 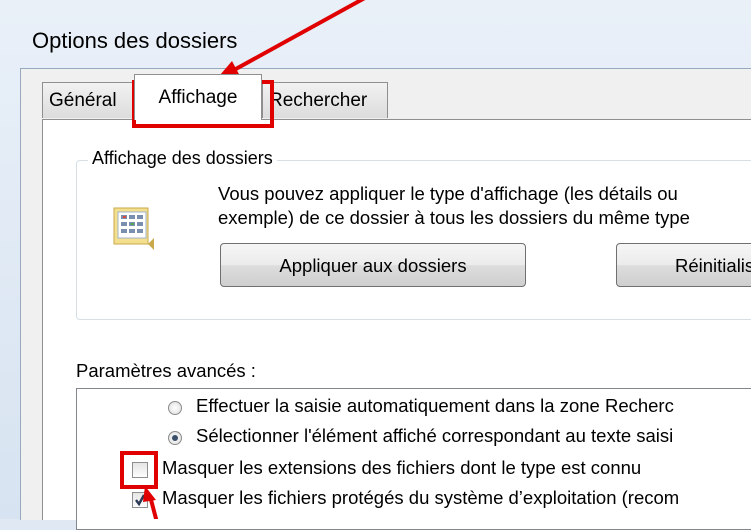 I want to click on tab-general: Général, so click(x=88, y=100).